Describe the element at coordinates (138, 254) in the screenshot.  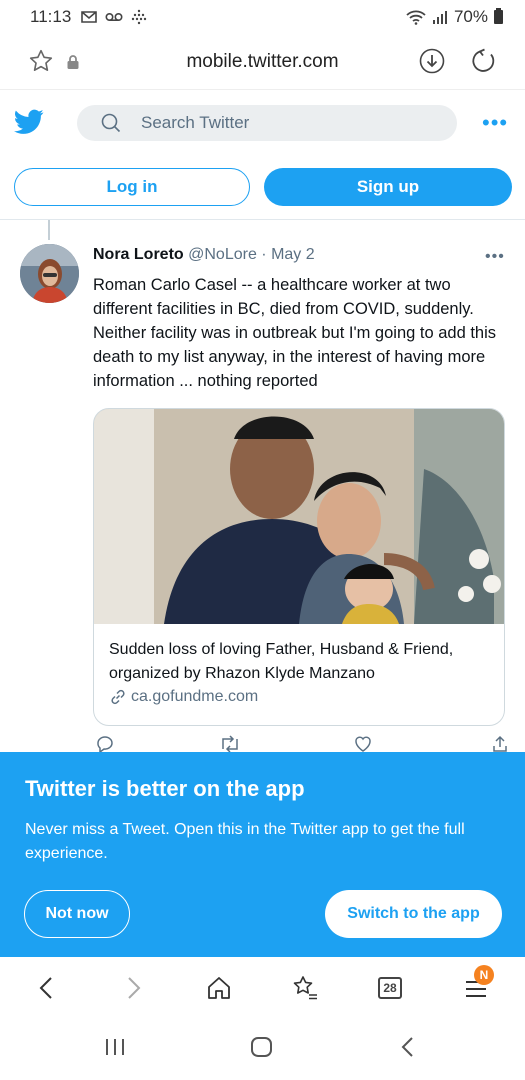
I see `author-name: Nora Loreto` at that location.